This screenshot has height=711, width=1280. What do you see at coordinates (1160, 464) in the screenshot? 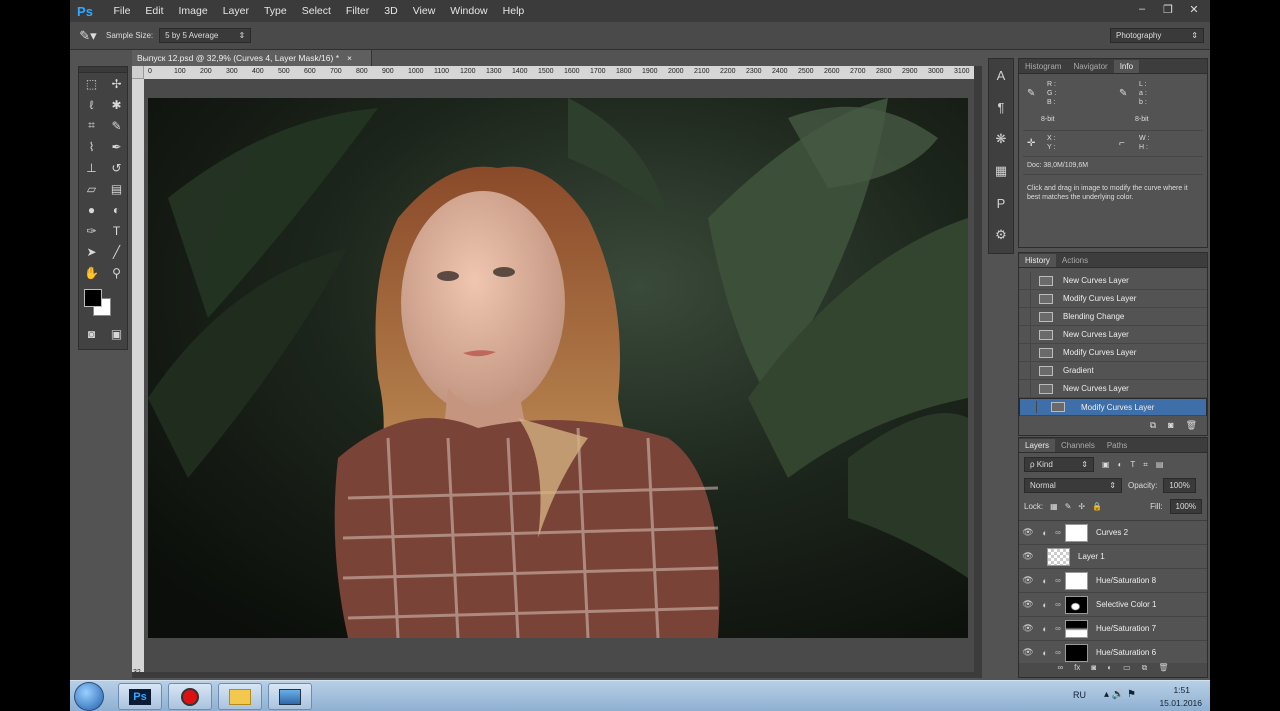
I see `filter-smart-icon: ▤` at bounding box center [1160, 464].